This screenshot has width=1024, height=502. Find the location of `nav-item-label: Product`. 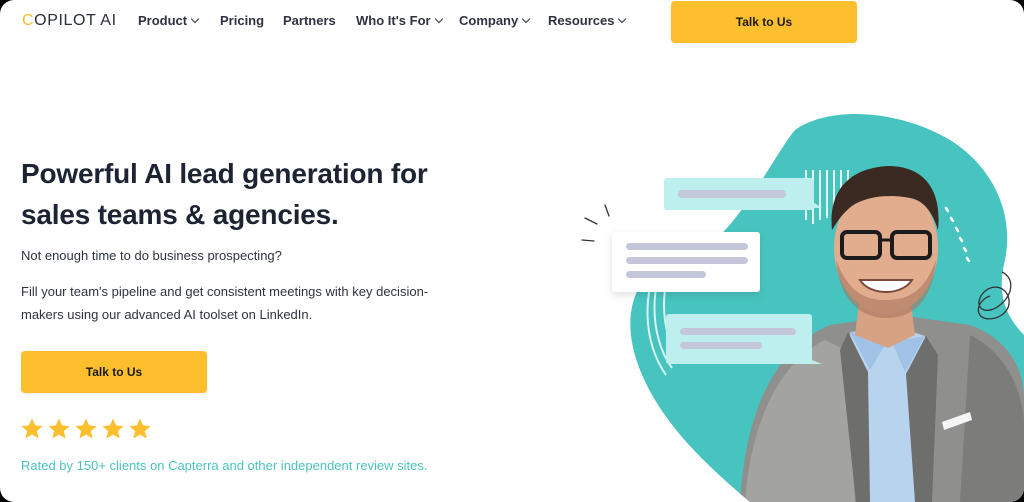

nav-item-label: Product is located at coordinates (163, 20).